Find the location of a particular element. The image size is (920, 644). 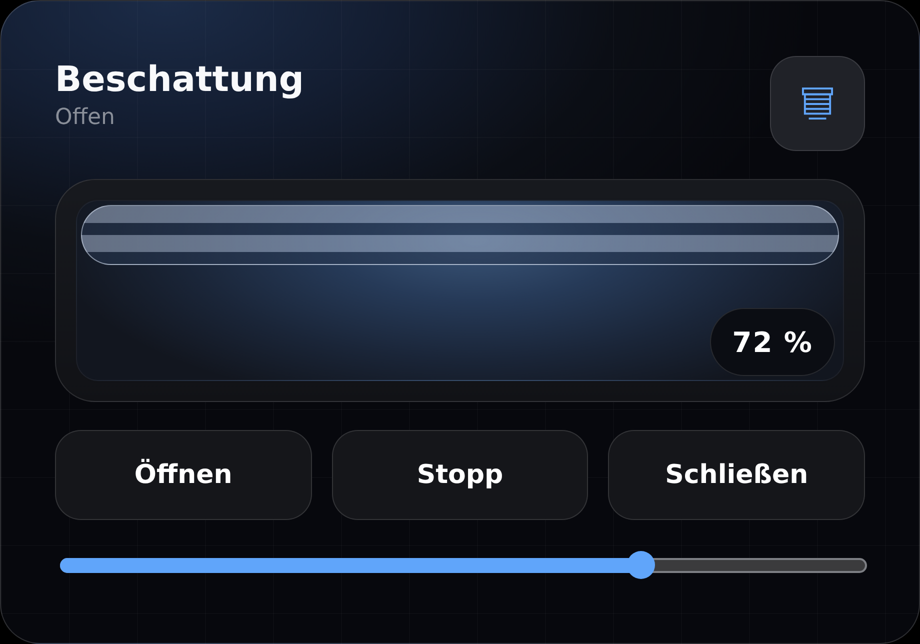

blinds-button is located at coordinates (817, 103).